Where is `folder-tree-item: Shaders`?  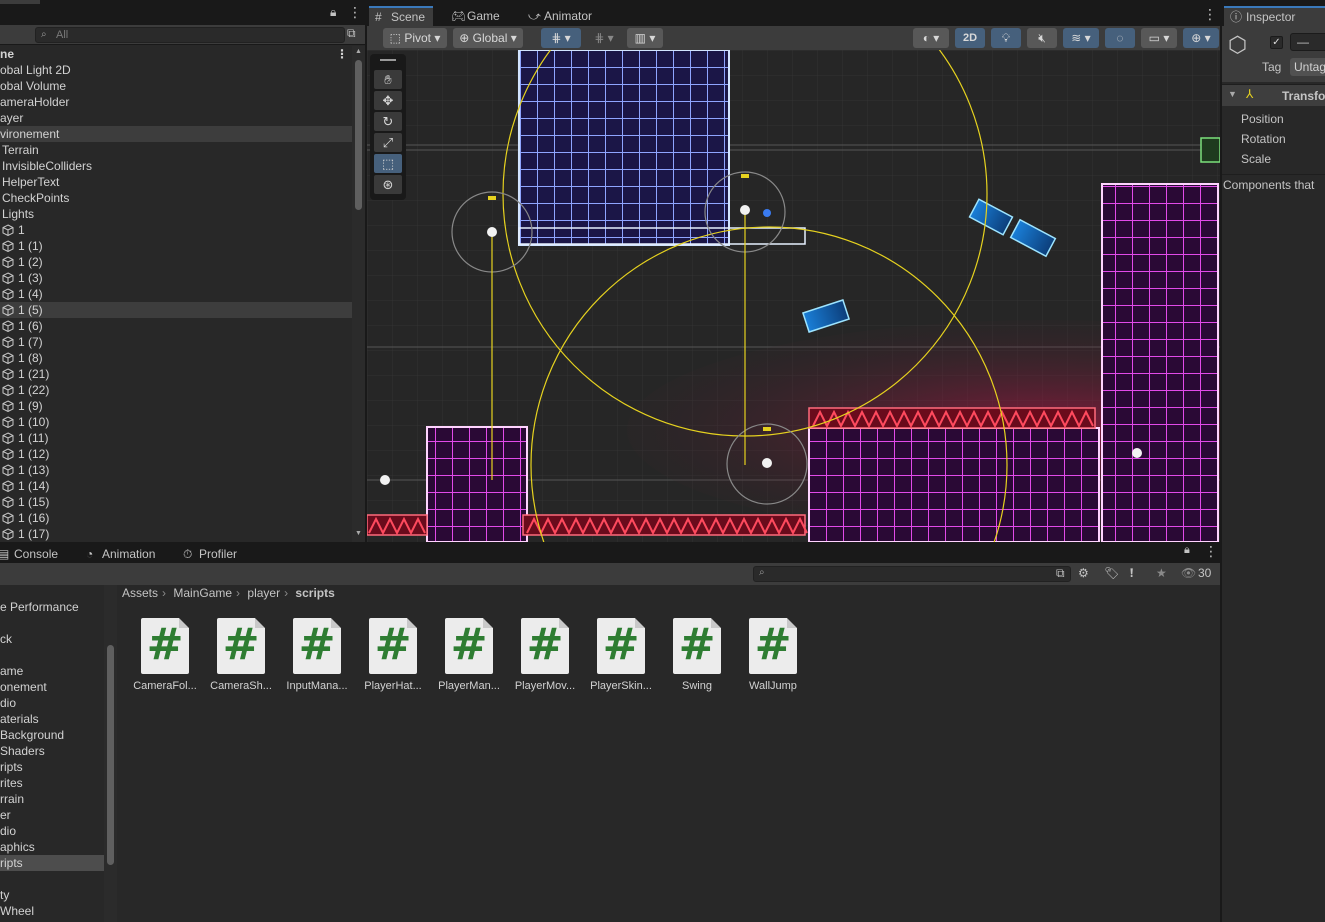
folder-tree-item: Shaders is located at coordinates (52, 751).